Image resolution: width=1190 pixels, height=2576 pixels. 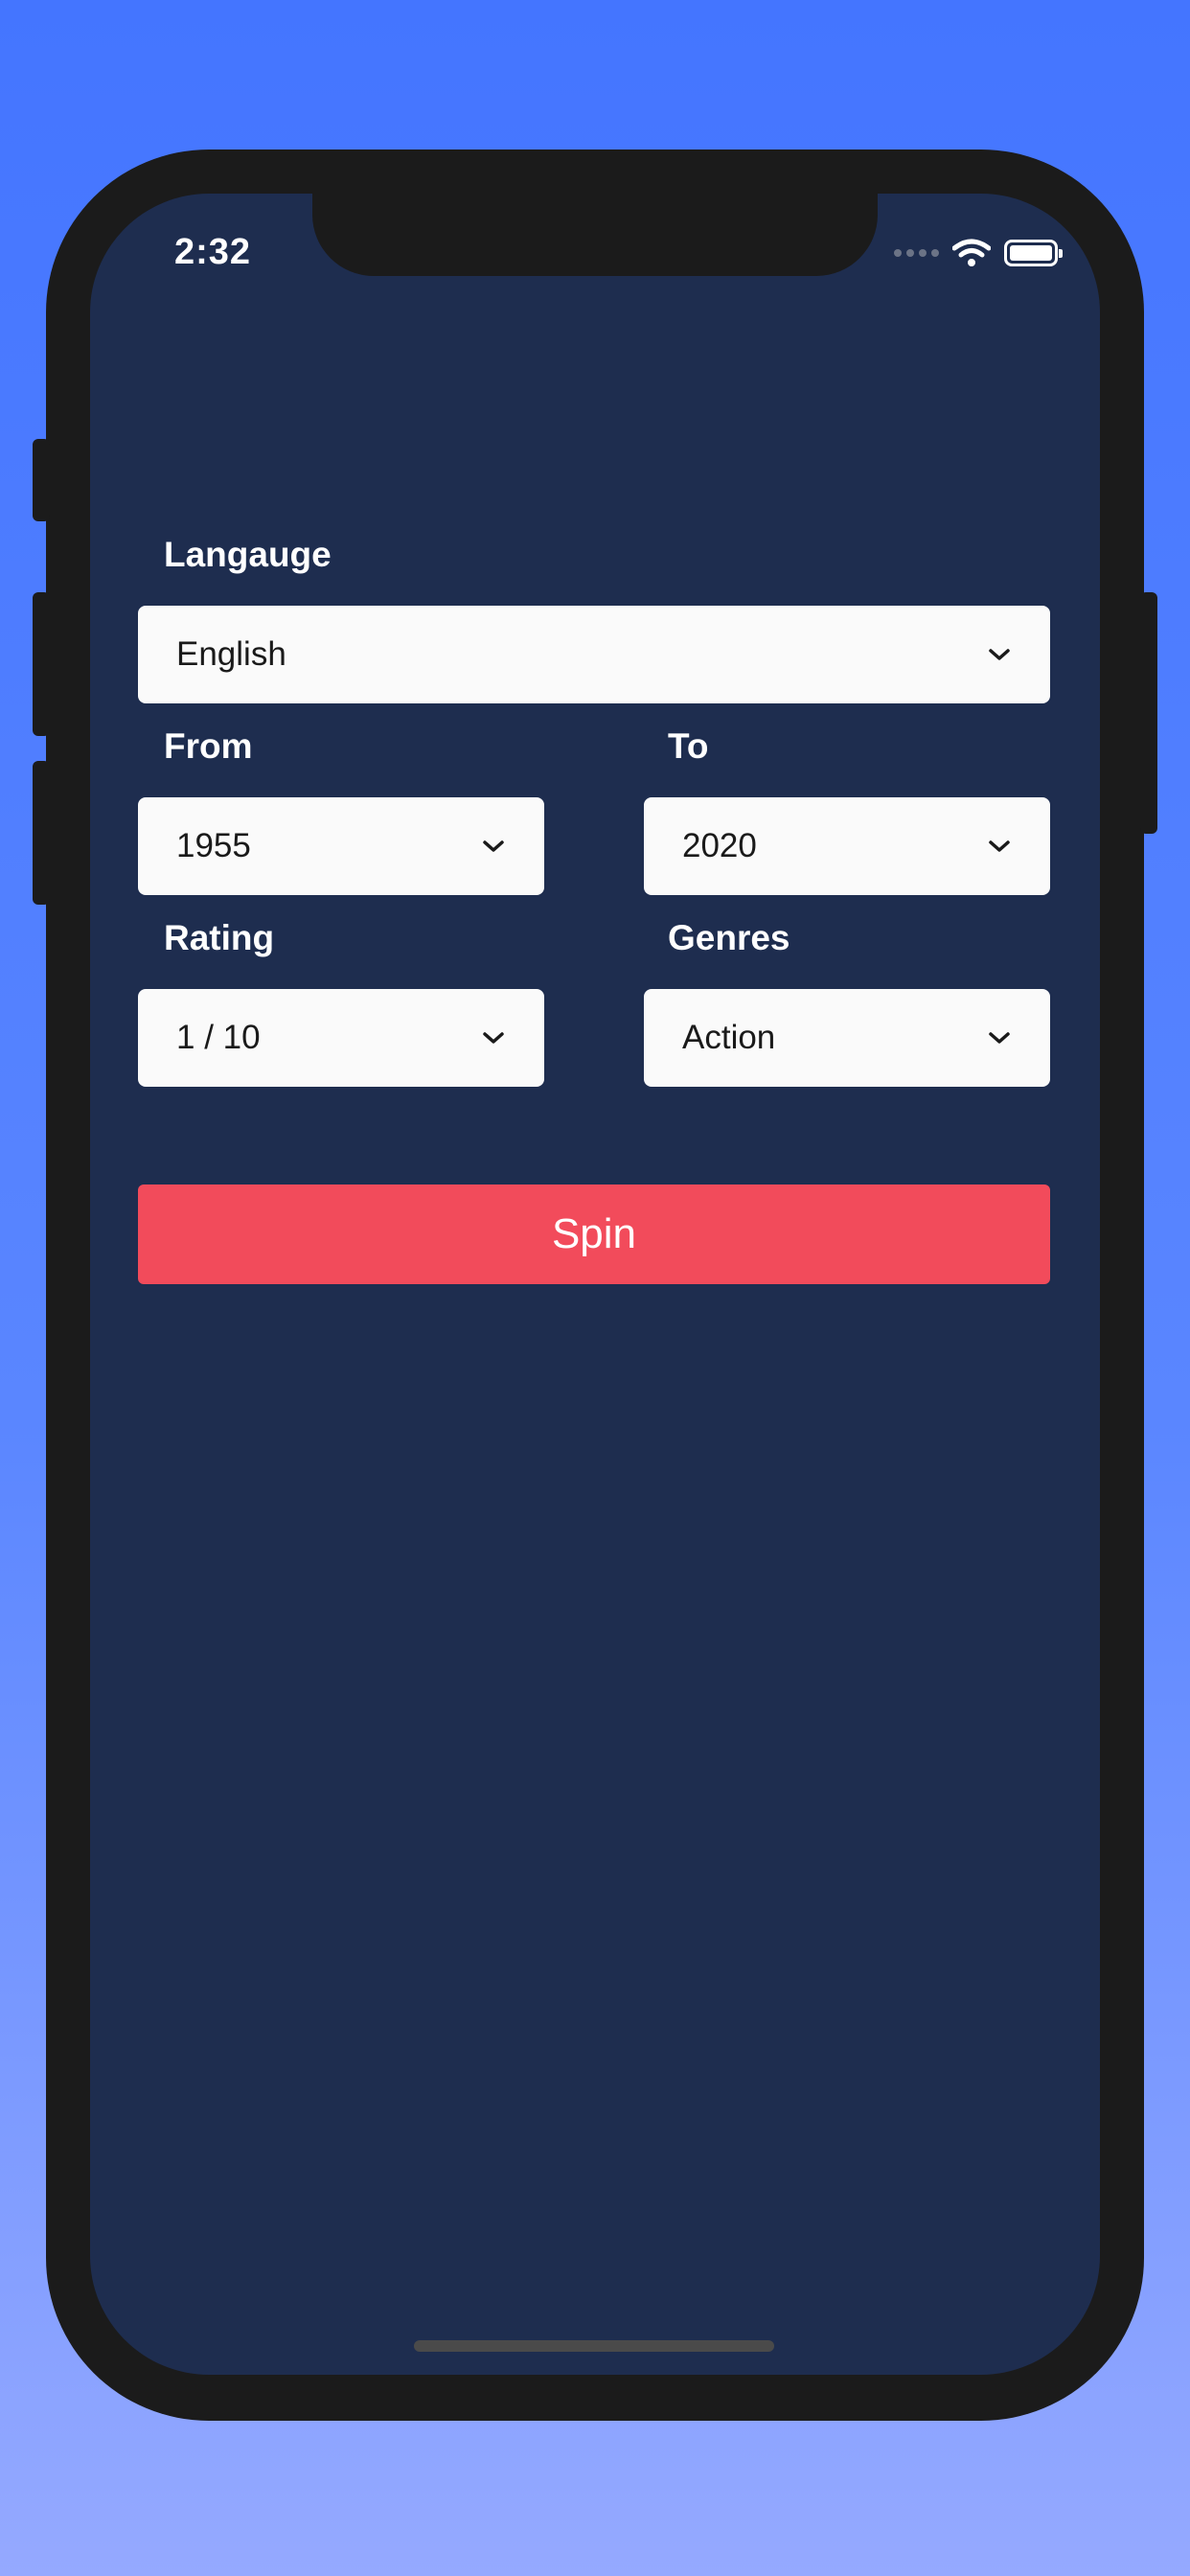 What do you see at coordinates (42, 833) in the screenshot?
I see `volume-down-button` at bounding box center [42, 833].